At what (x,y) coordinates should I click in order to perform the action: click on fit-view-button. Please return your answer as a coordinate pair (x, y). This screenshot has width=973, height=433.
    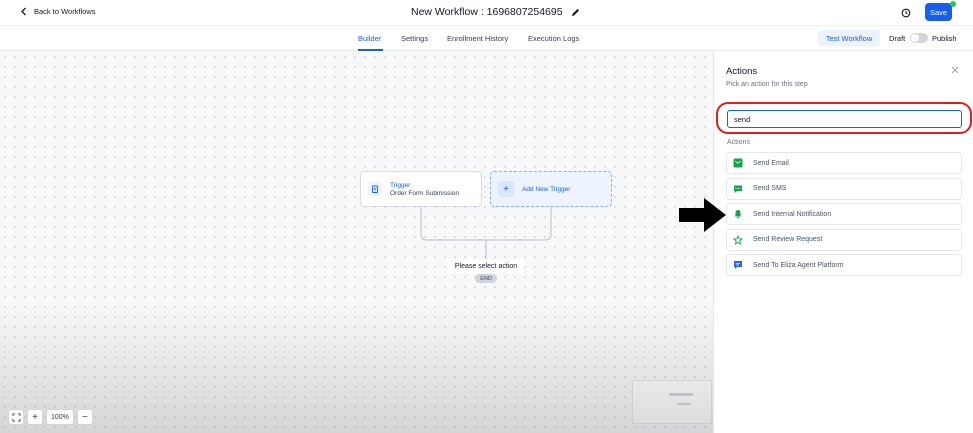
    Looking at the image, I should click on (16, 417).